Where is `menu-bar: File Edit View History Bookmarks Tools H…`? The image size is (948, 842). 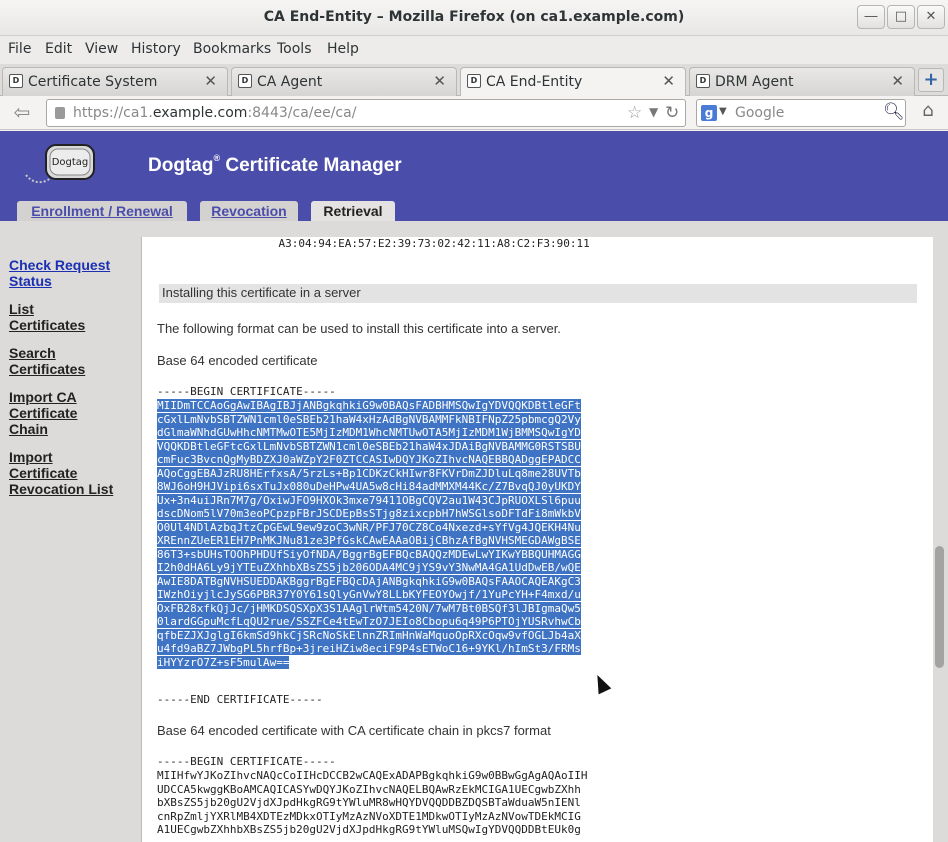
menu-bar: File Edit View History Bookmarks Tools H… is located at coordinates (474, 50).